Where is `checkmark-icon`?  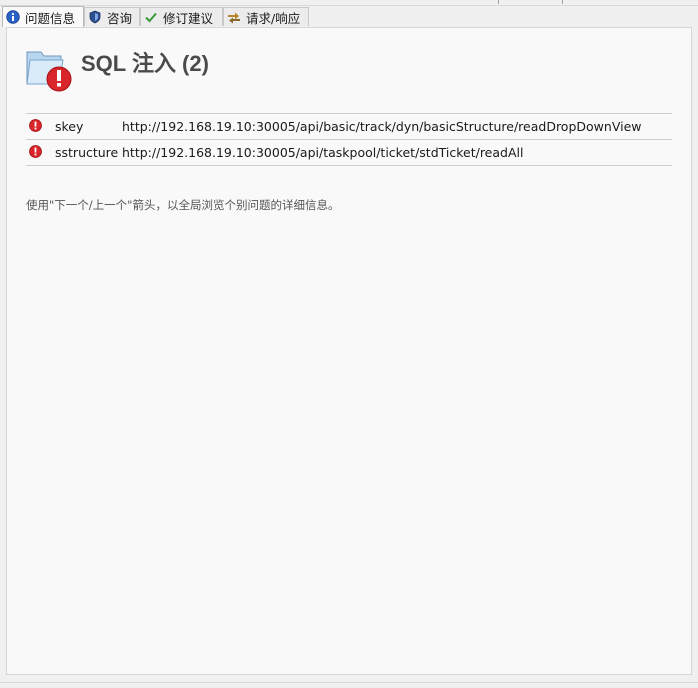
checkmark-icon is located at coordinates (151, 17).